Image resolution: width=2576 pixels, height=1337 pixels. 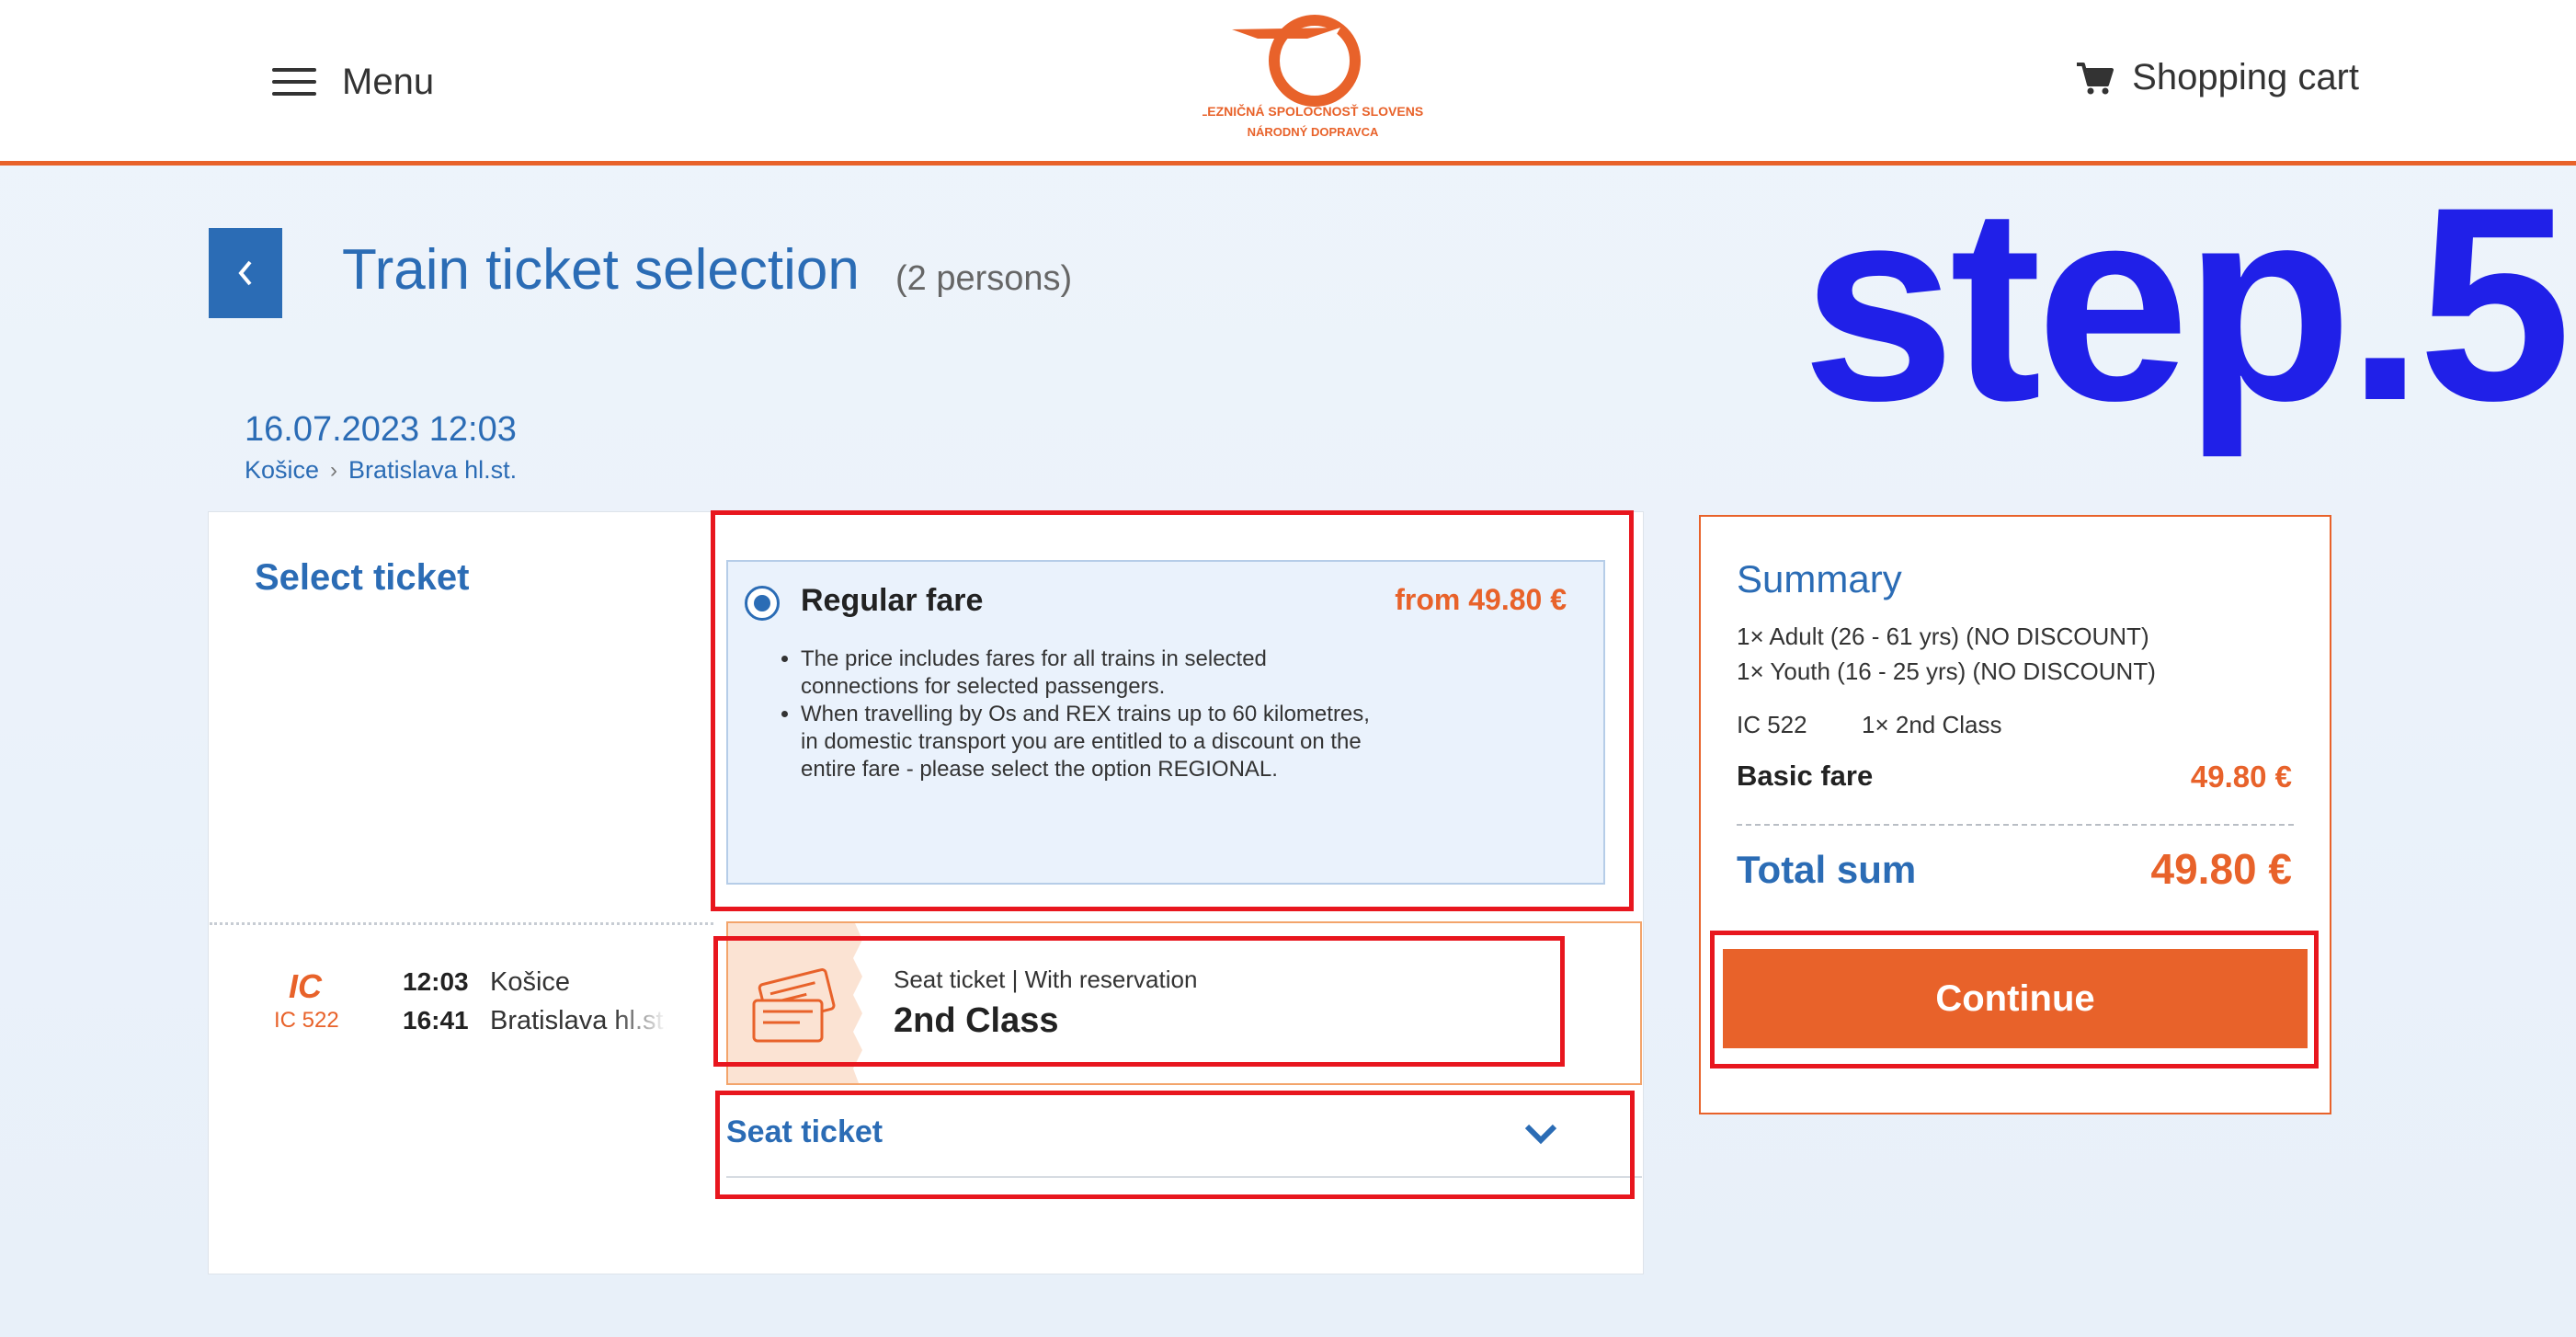 What do you see at coordinates (1772, 725) in the screenshot?
I see `summary-train: IC 522` at bounding box center [1772, 725].